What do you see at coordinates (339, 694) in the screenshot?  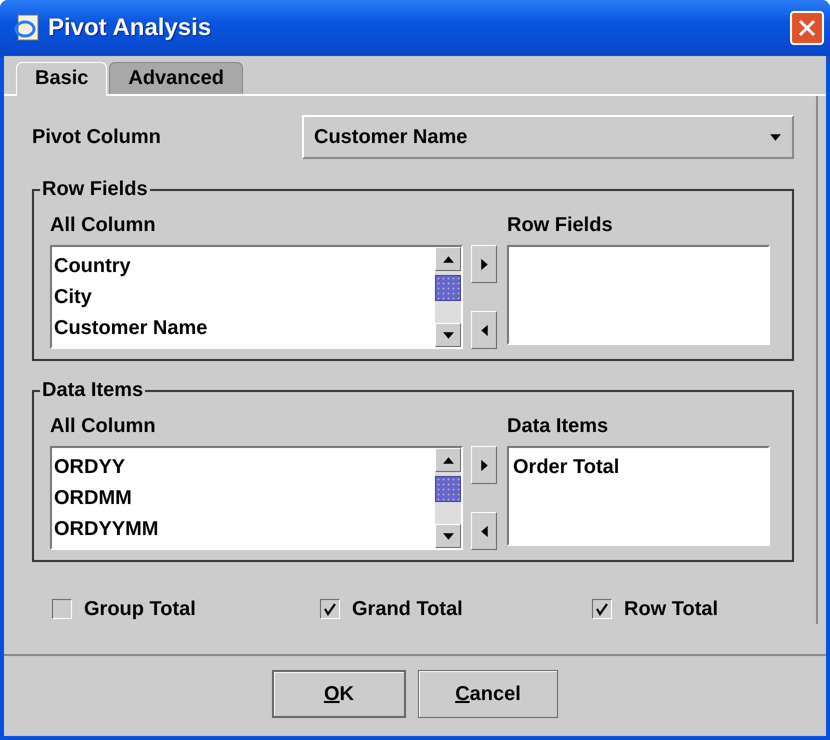 I see `dialog-button: OK` at bounding box center [339, 694].